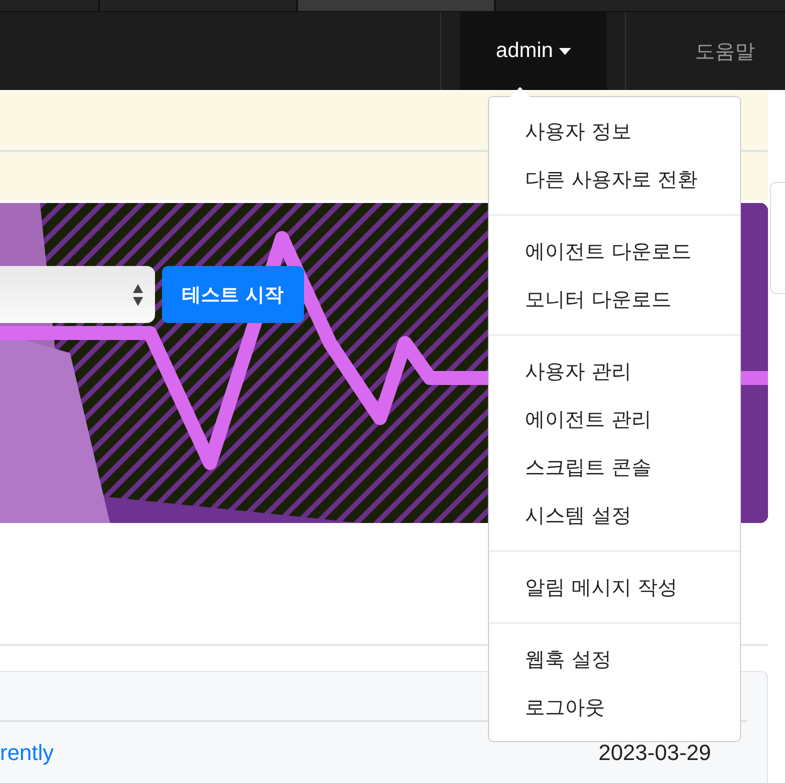 The image size is (785, 783). I want to click on menu-item: 알림 메시지 작성, so click(614, 587).